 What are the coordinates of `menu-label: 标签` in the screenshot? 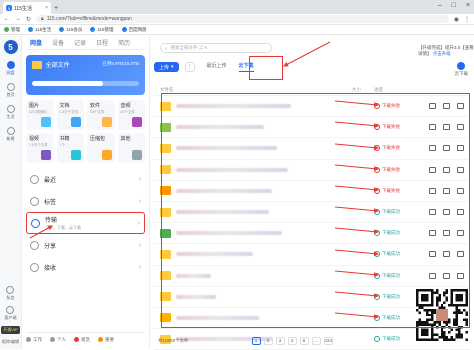 It's located at (50, 202).